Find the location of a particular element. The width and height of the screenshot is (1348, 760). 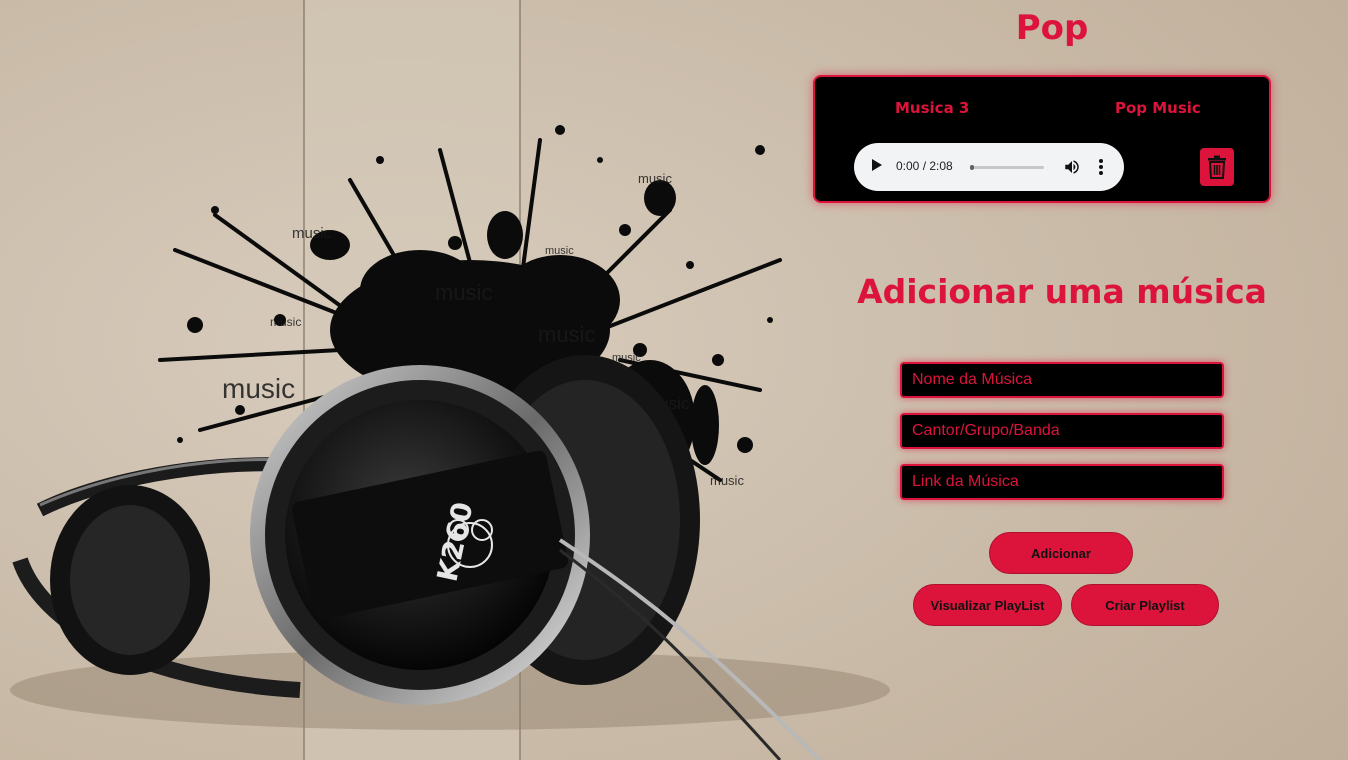

trash-icon is located at coordinates (1217, 167).